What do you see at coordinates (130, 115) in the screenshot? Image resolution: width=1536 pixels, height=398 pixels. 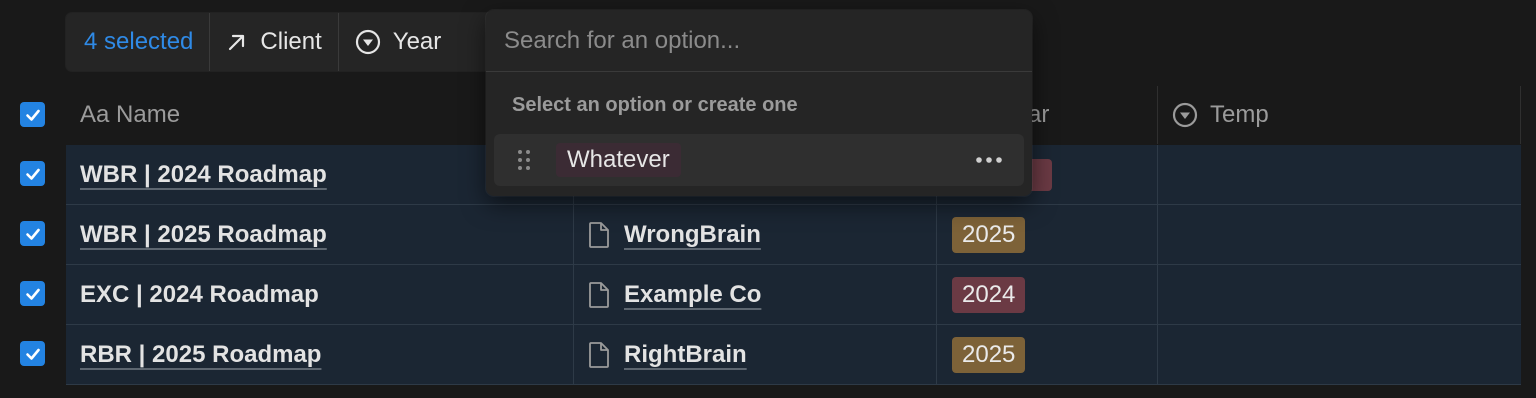 I see `name-column-header: Aa Name` at bounding box center [130, 115].